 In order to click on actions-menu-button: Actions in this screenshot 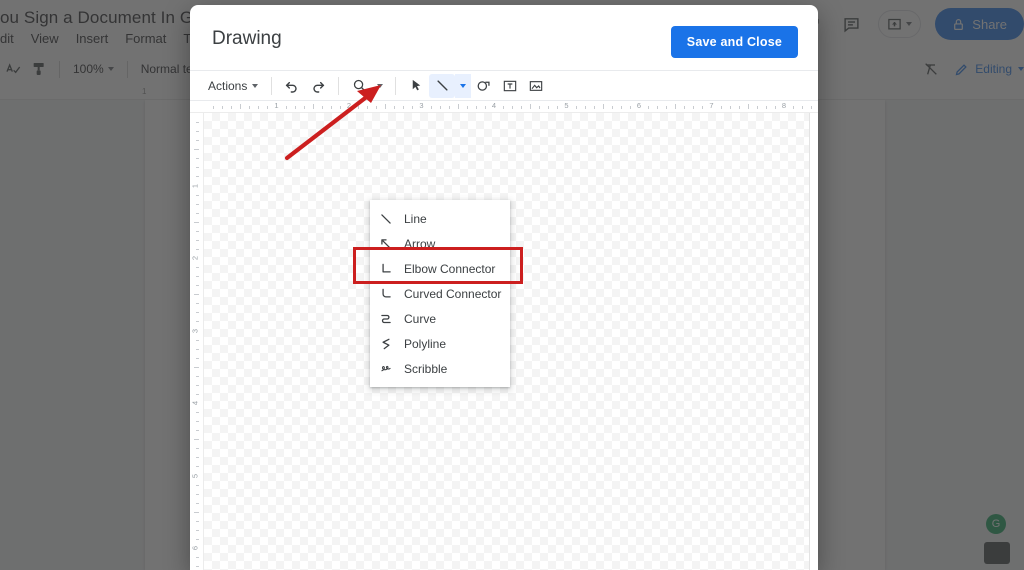, I will do `click(233, 86)`.